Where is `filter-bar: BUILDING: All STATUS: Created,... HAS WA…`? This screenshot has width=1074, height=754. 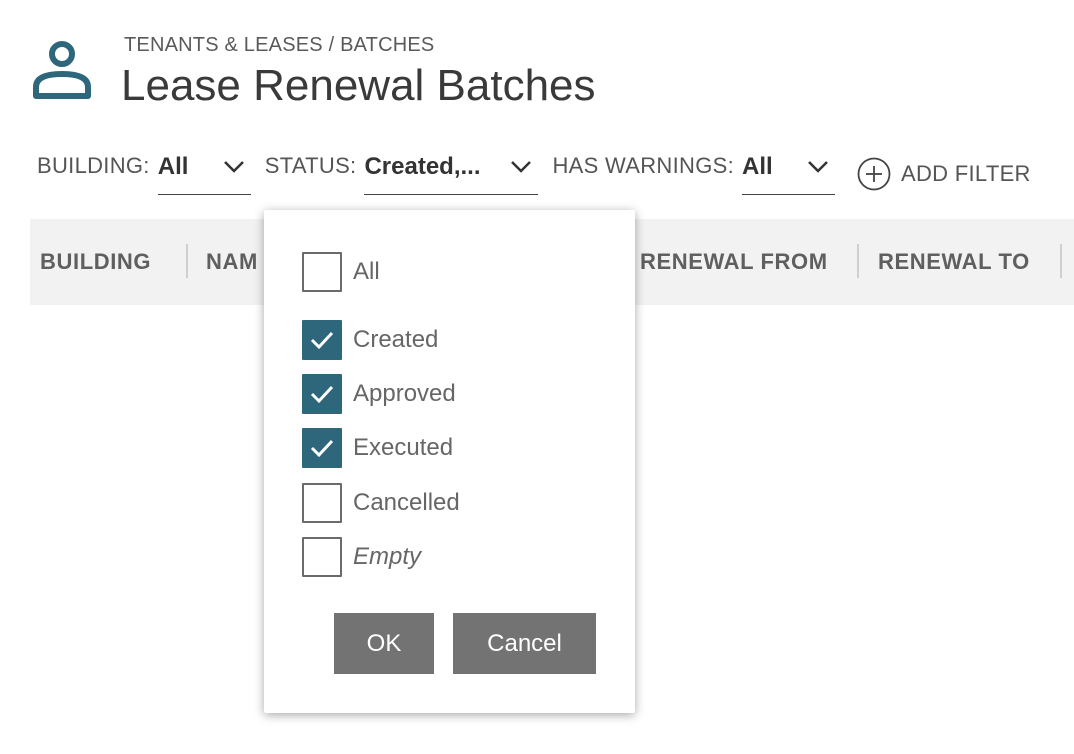
filter-bar: BUILDING: All STATUS: Created,... HAS WA… is located at coordinates (534, 171).